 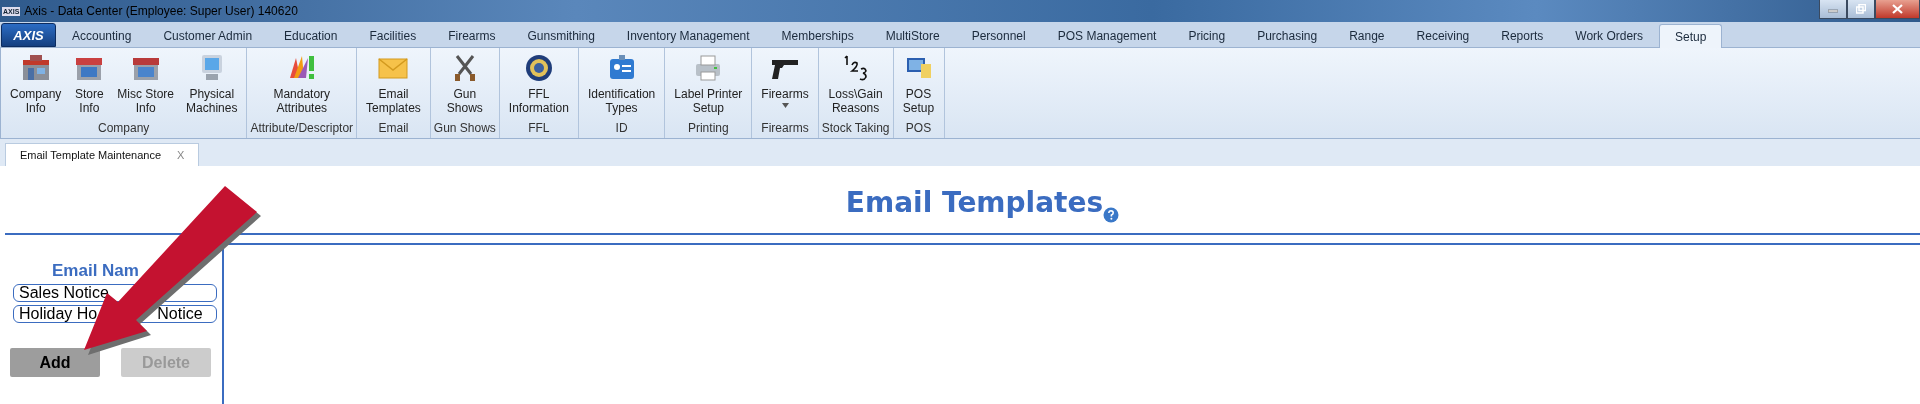 I want to click on ribbon-group-label: Firearms, so click(x=785, y=129).